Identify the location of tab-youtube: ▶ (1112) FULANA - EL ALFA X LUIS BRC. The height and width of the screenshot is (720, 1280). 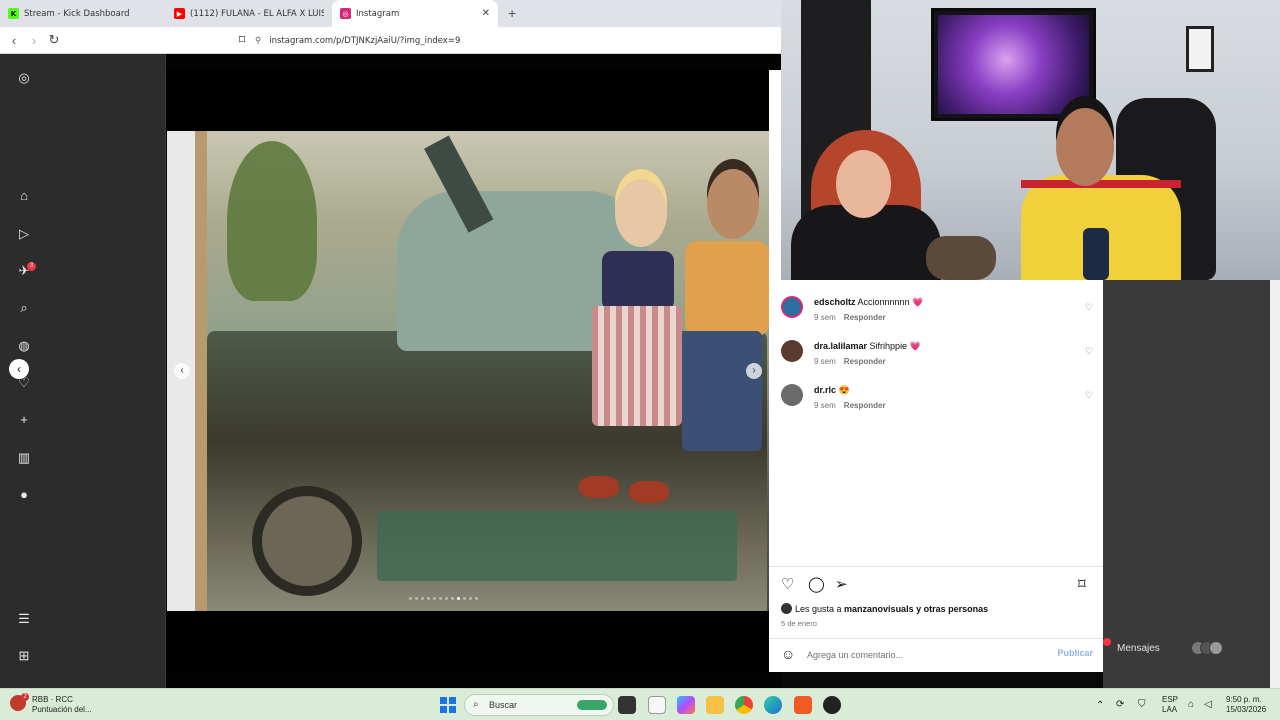
(249, 13).